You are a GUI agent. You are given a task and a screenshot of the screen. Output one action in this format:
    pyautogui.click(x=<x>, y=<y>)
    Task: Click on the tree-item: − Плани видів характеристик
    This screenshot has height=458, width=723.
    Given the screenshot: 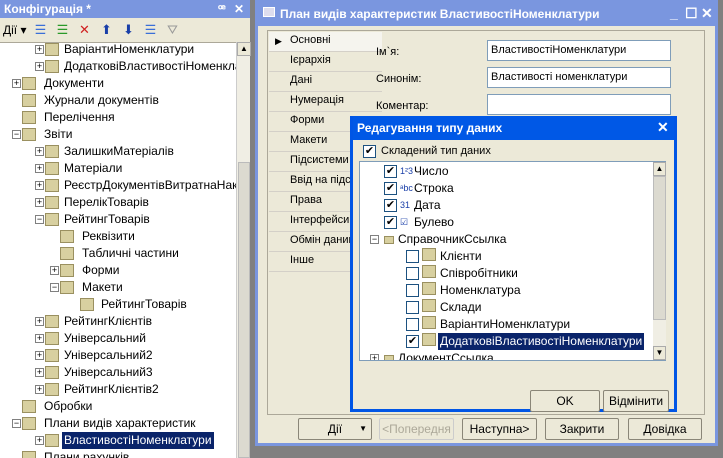 What is the action you would take?
    pyautogui.click(x=118, y=423)
    